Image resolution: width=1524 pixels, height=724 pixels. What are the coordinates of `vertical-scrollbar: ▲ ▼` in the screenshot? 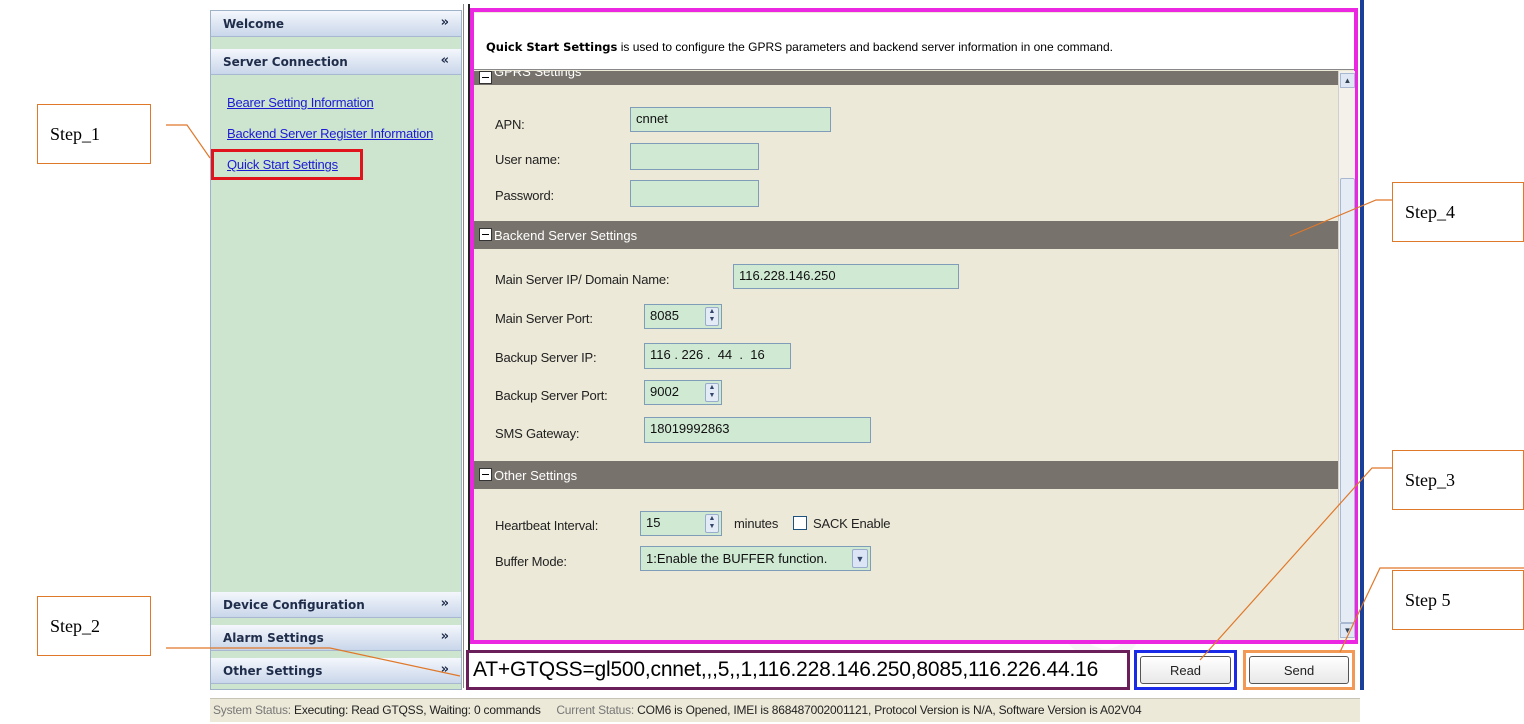 It's located at (1346, 355).